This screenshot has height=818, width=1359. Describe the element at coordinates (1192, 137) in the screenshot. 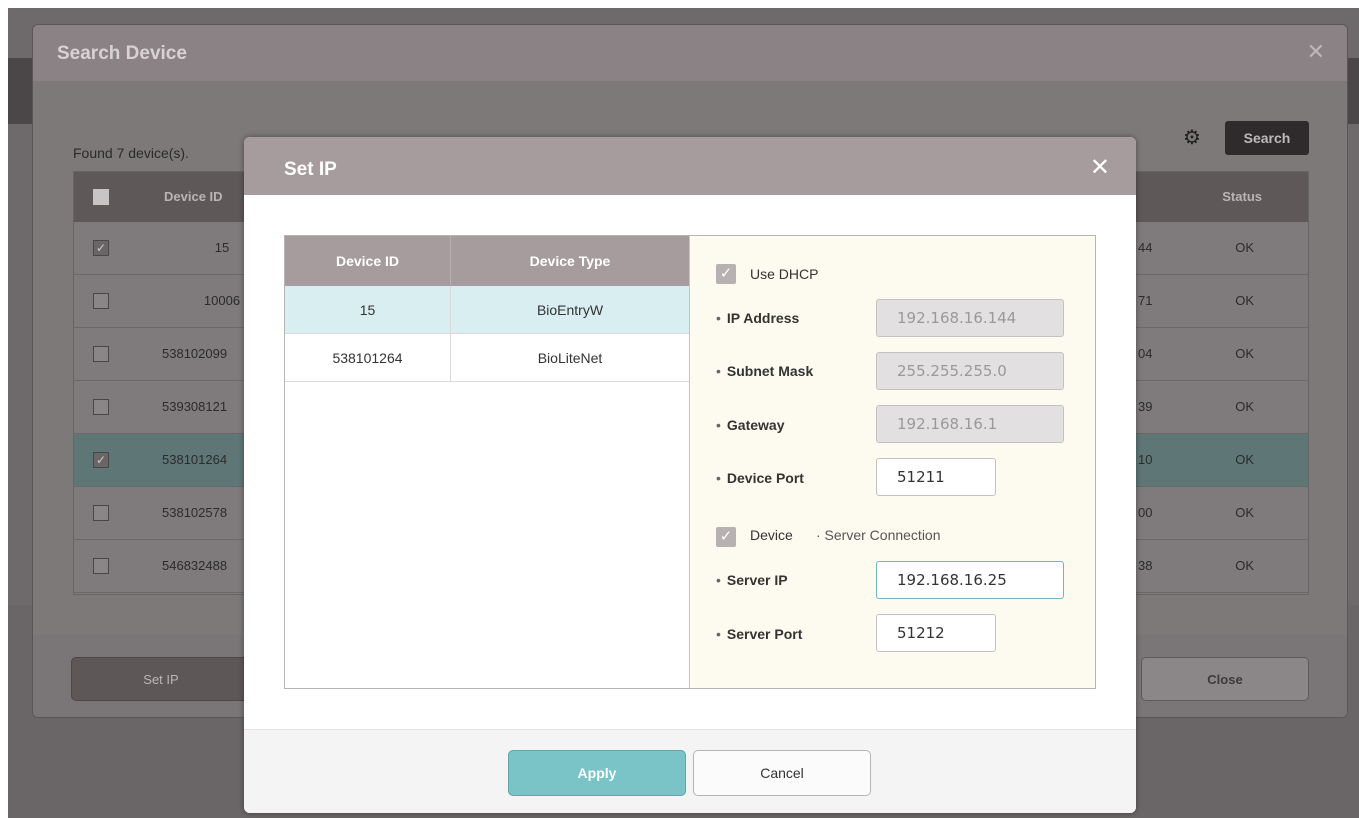

I see `gear-icon: ⚙` at that location.